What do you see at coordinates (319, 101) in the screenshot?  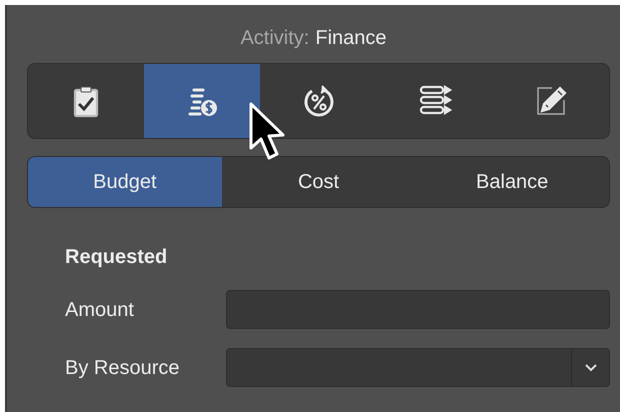 I see `percent-cycle-icon` at bounding box center [319, 101].